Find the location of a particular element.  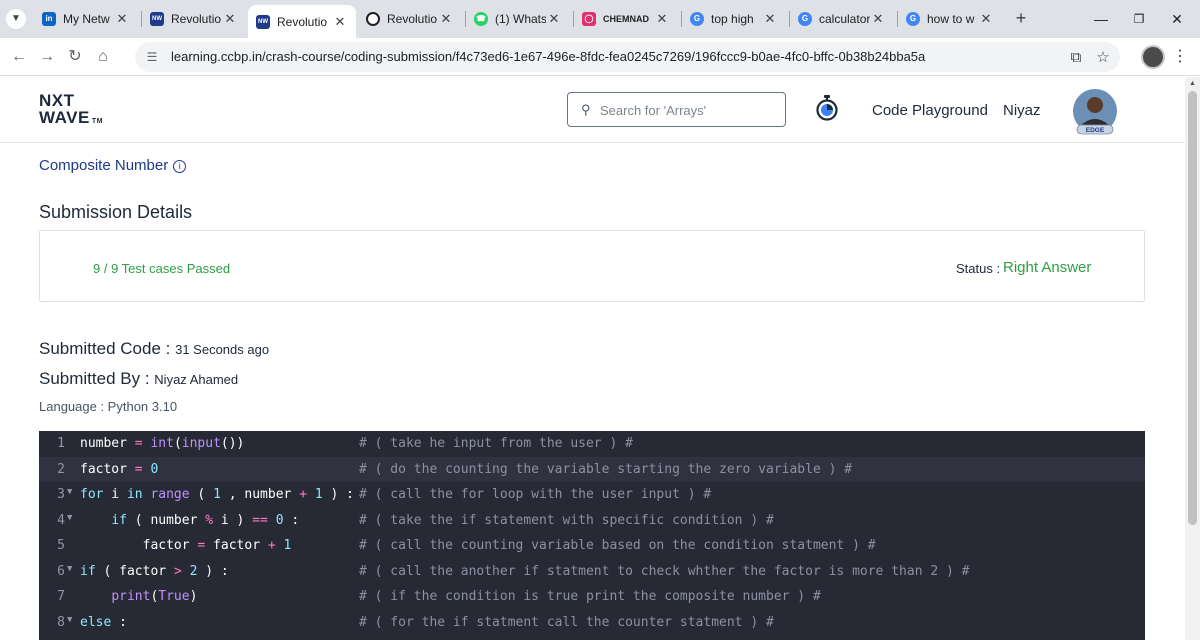

browser-tab: ☎ (1) Whats ✕ is located at coordinates (518, 18).